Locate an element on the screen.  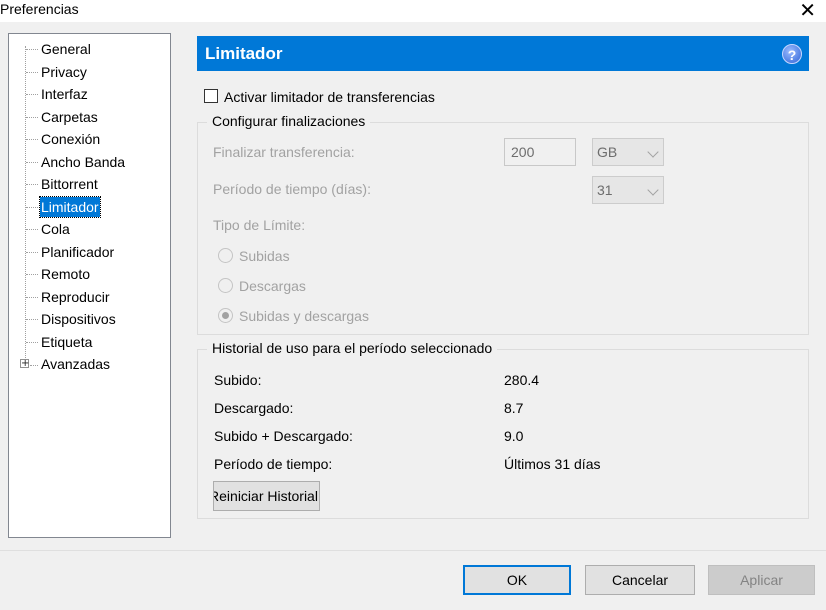
radio-subidas-descargas is located at coordinates (225, 315).